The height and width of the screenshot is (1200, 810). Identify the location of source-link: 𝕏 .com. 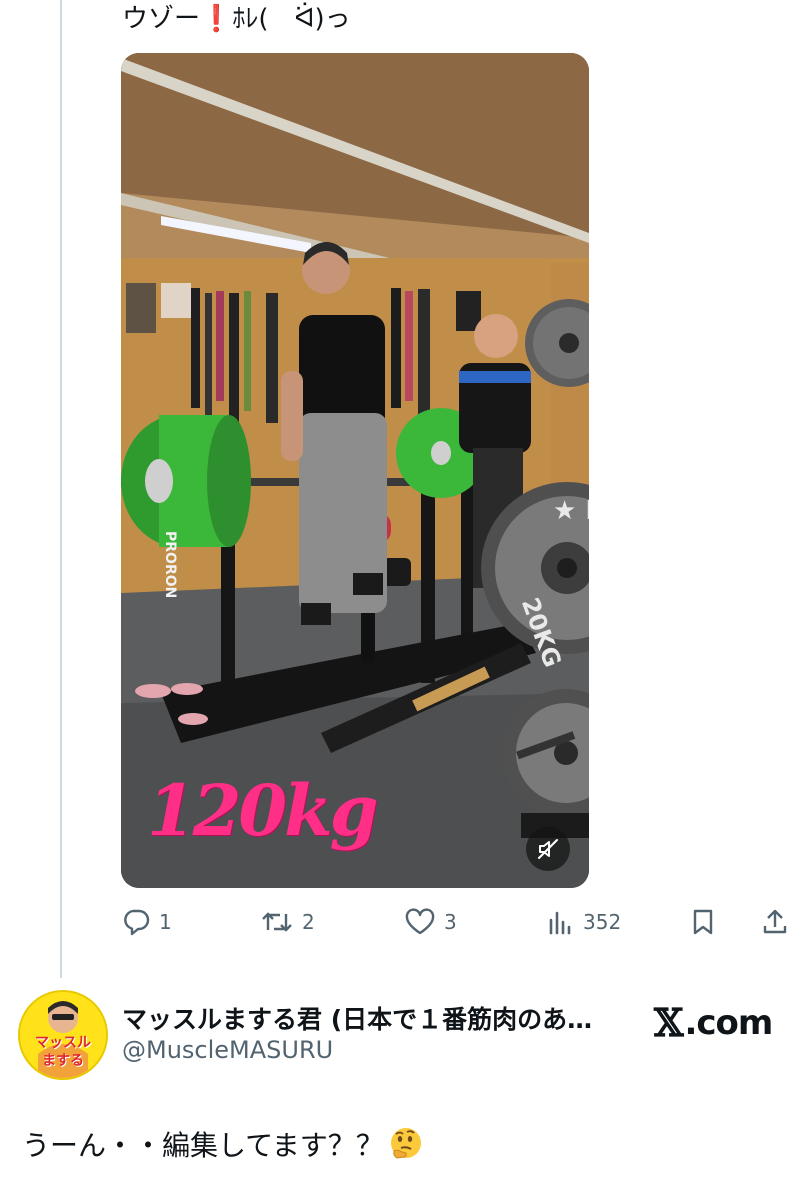
(713, 1022).